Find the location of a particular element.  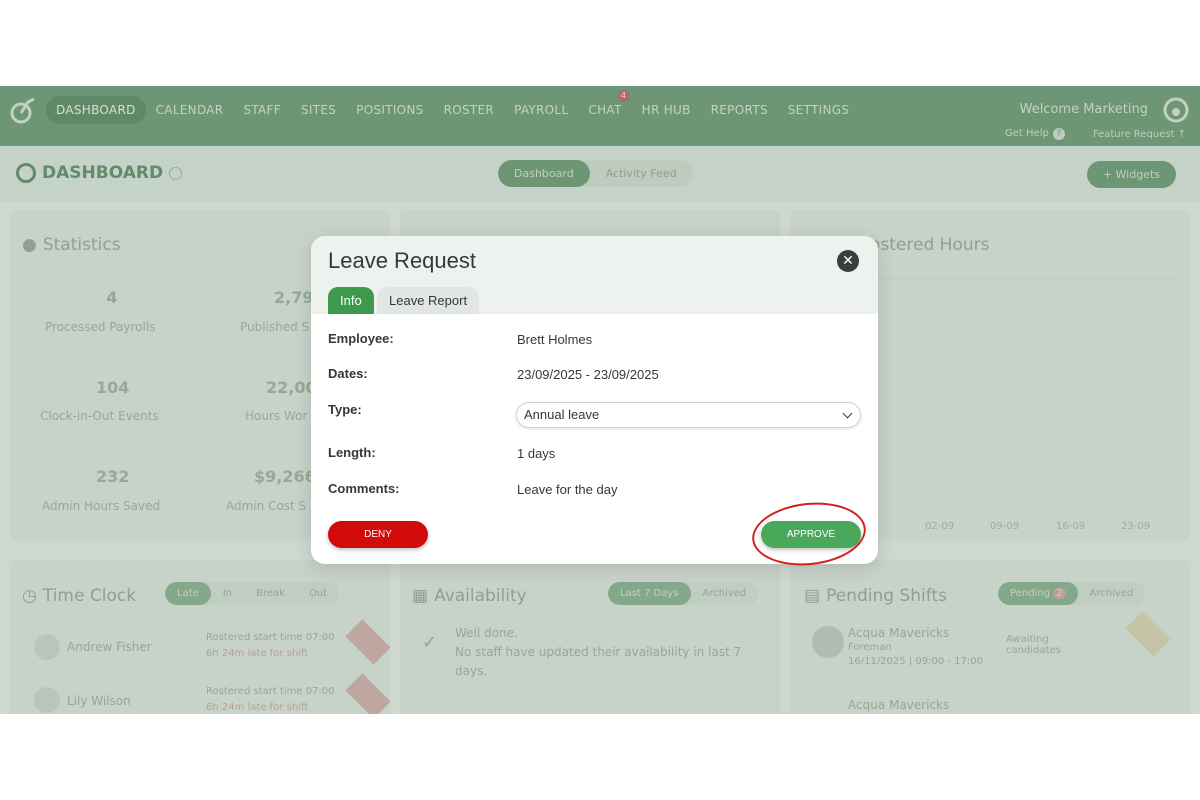

length-value: 1 days is located at coordinates (536, 453).